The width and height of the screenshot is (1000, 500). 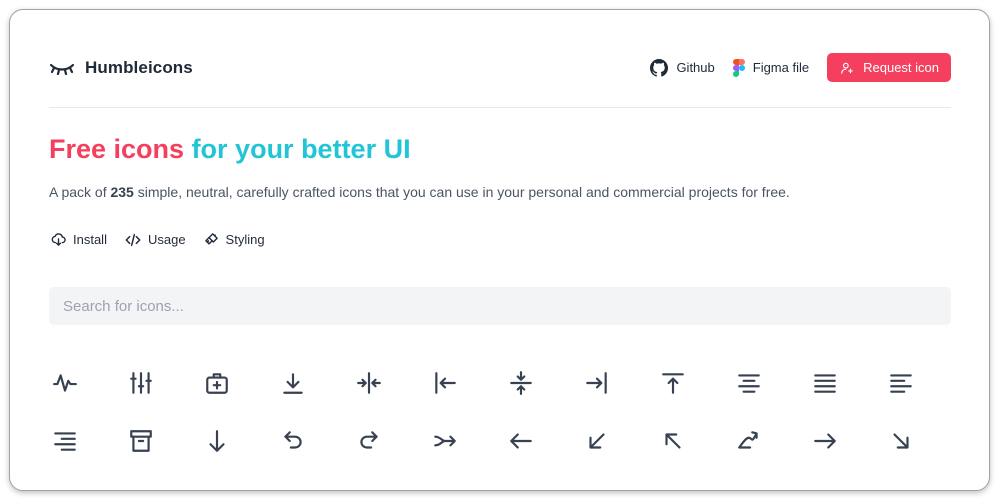 What do you see at coordinates (847, 68) in the screenshot?
I see `user-add-icon` at bounding box center [847, 68].